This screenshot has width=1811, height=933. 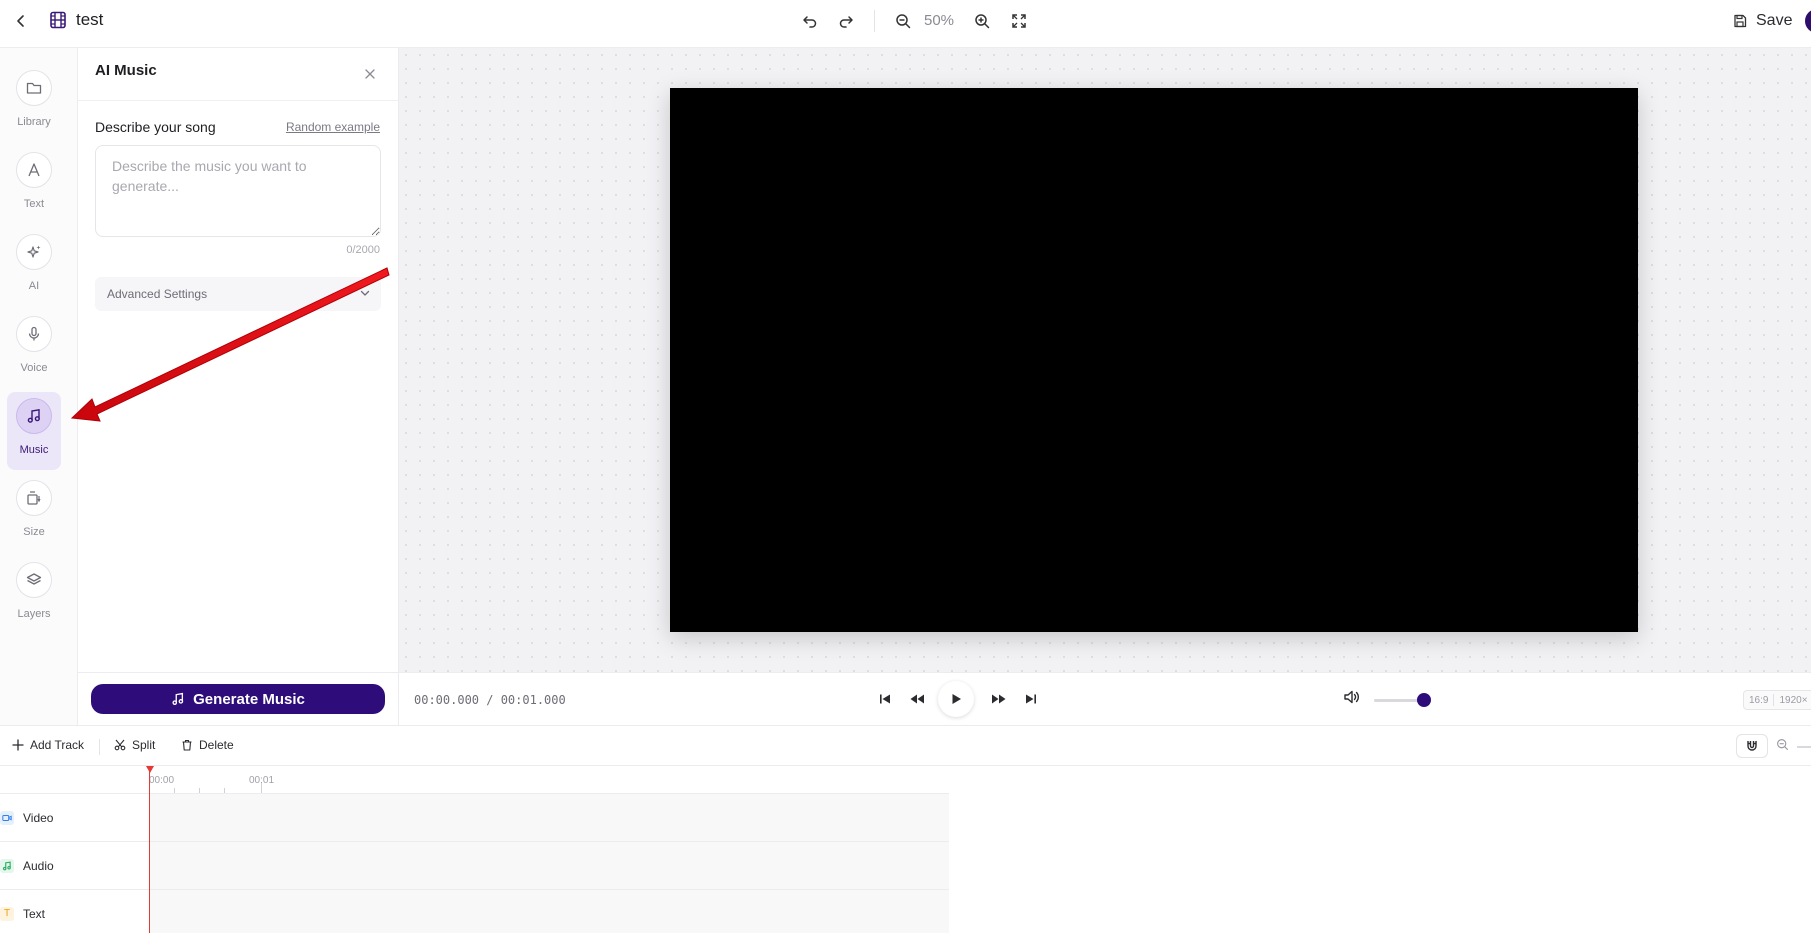 What do you see at coordinates (34, 532) in the screenshot?
I see `sidebar-item-label: Size` at bounding box center [34, 532].